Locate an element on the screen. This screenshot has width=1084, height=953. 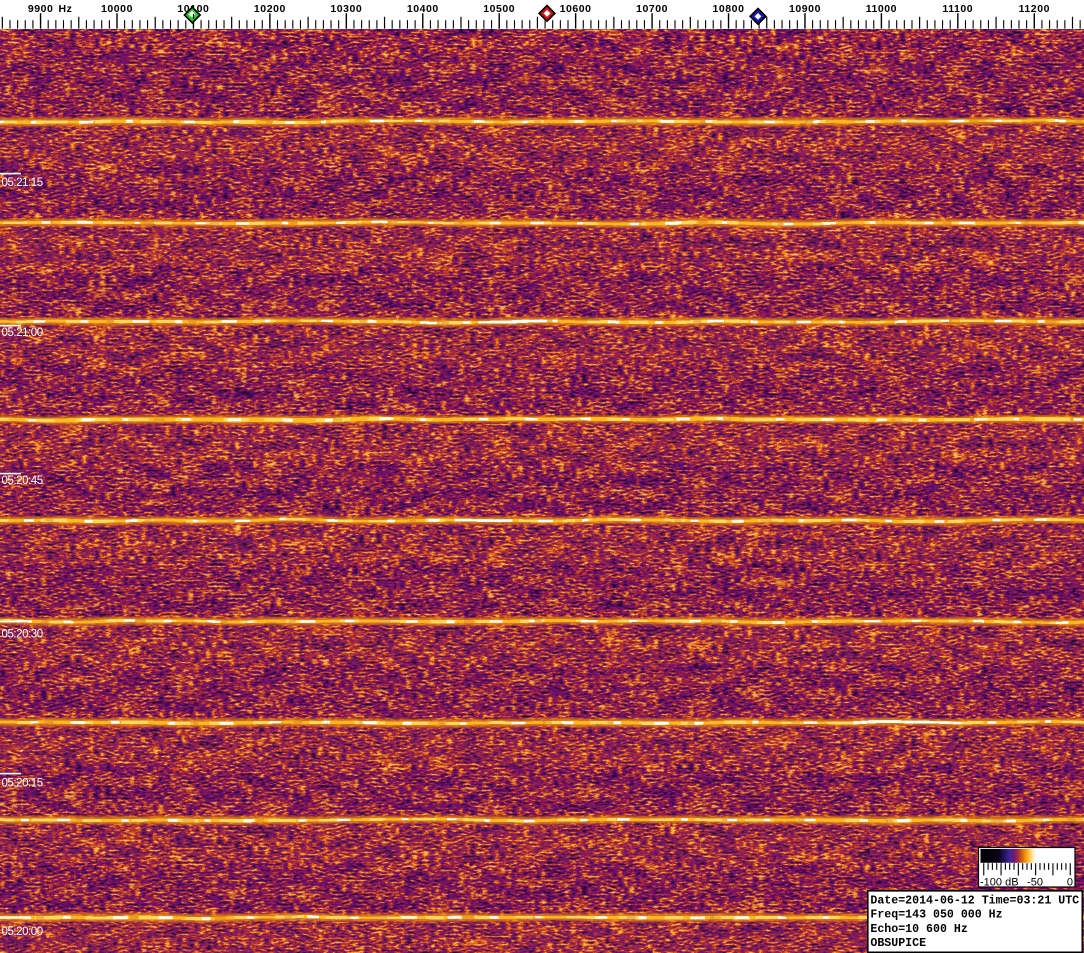
svg-text: 10300 is located at coordinates (346, 9).